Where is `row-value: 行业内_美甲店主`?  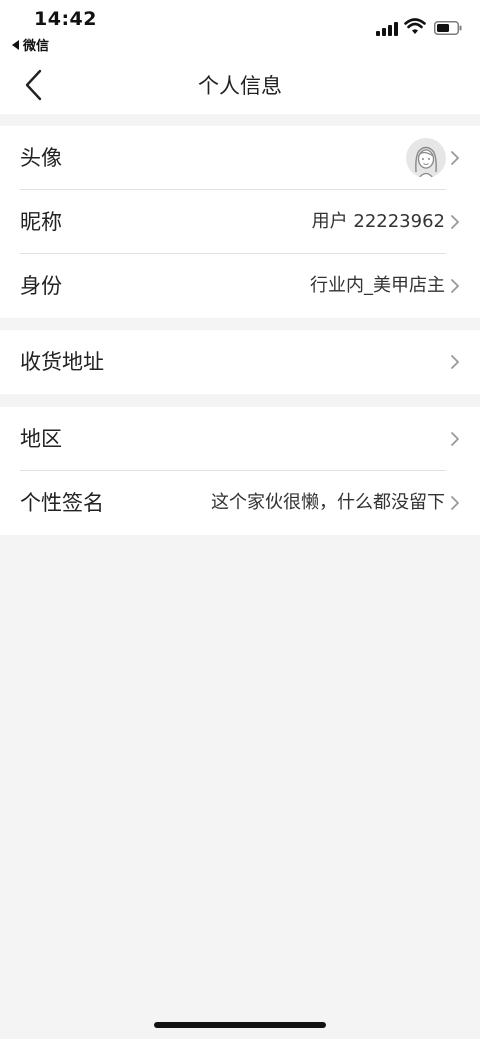
row-value: 行业内_美甲店主 is located at coordinates (377, 285).